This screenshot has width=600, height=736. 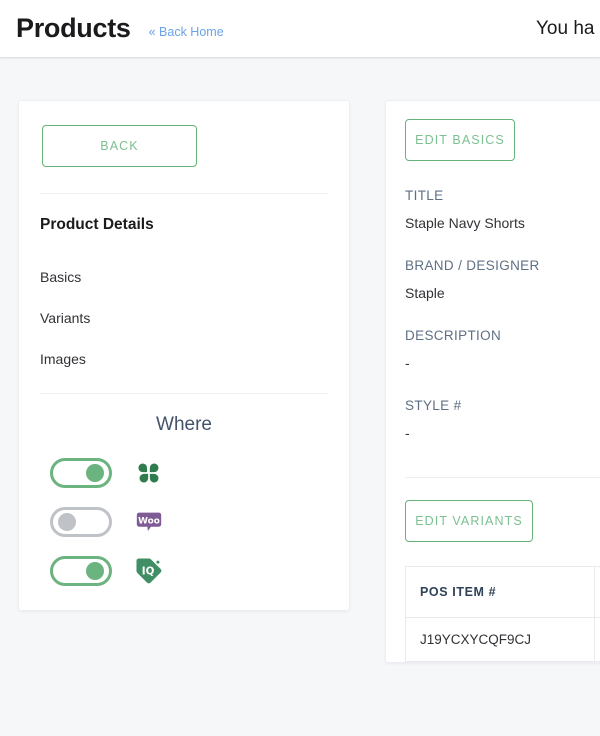 What do you see at coordinates (502, 349) in the screenshot?
I see `field-description: DESCRIPTION -` at bounding box center [502, 349].